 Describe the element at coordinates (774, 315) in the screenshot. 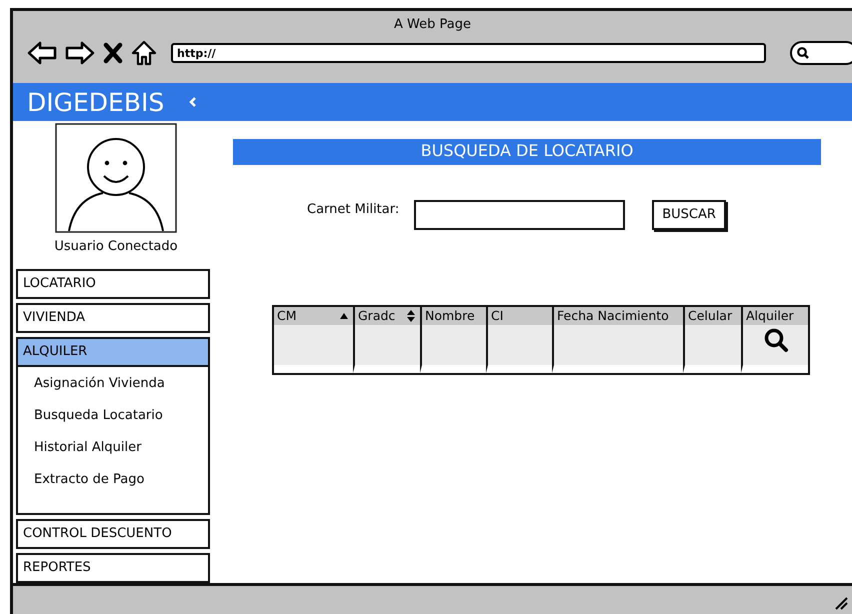

I see `column-header: Alquiler` at that location.